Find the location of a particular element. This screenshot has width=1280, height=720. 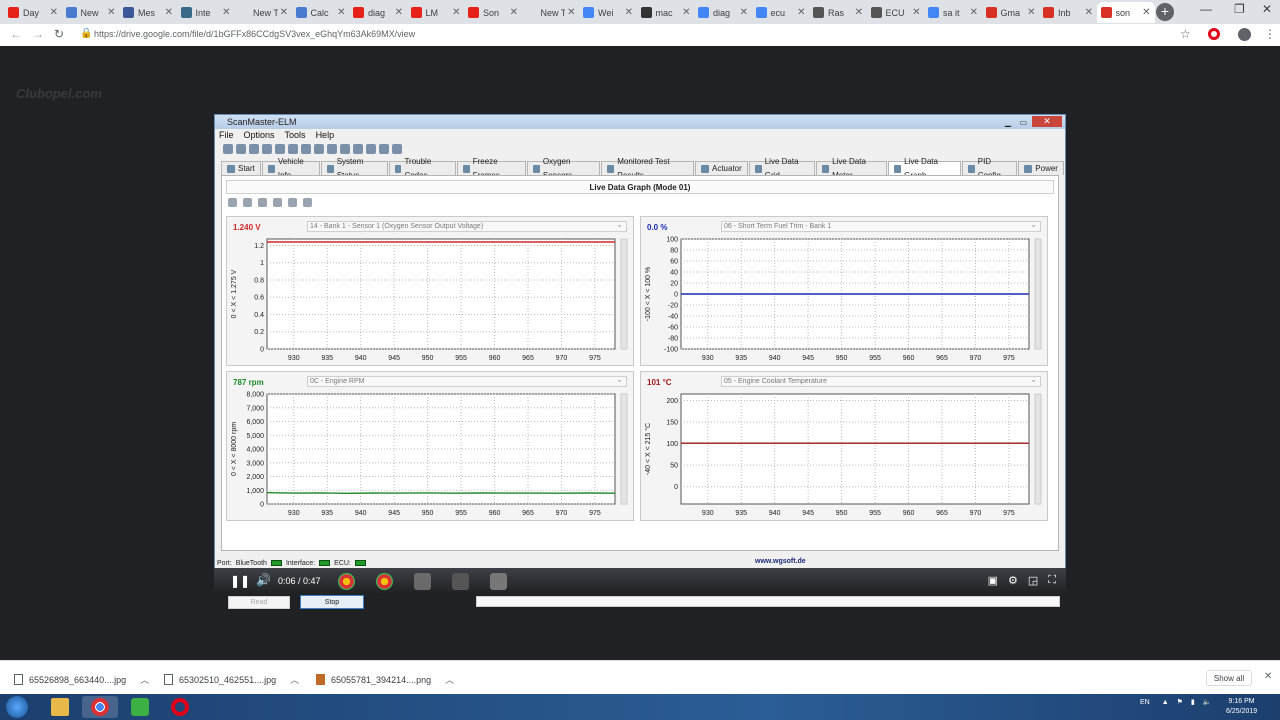

tab-power: Power is located at coordinates (1041, 168).